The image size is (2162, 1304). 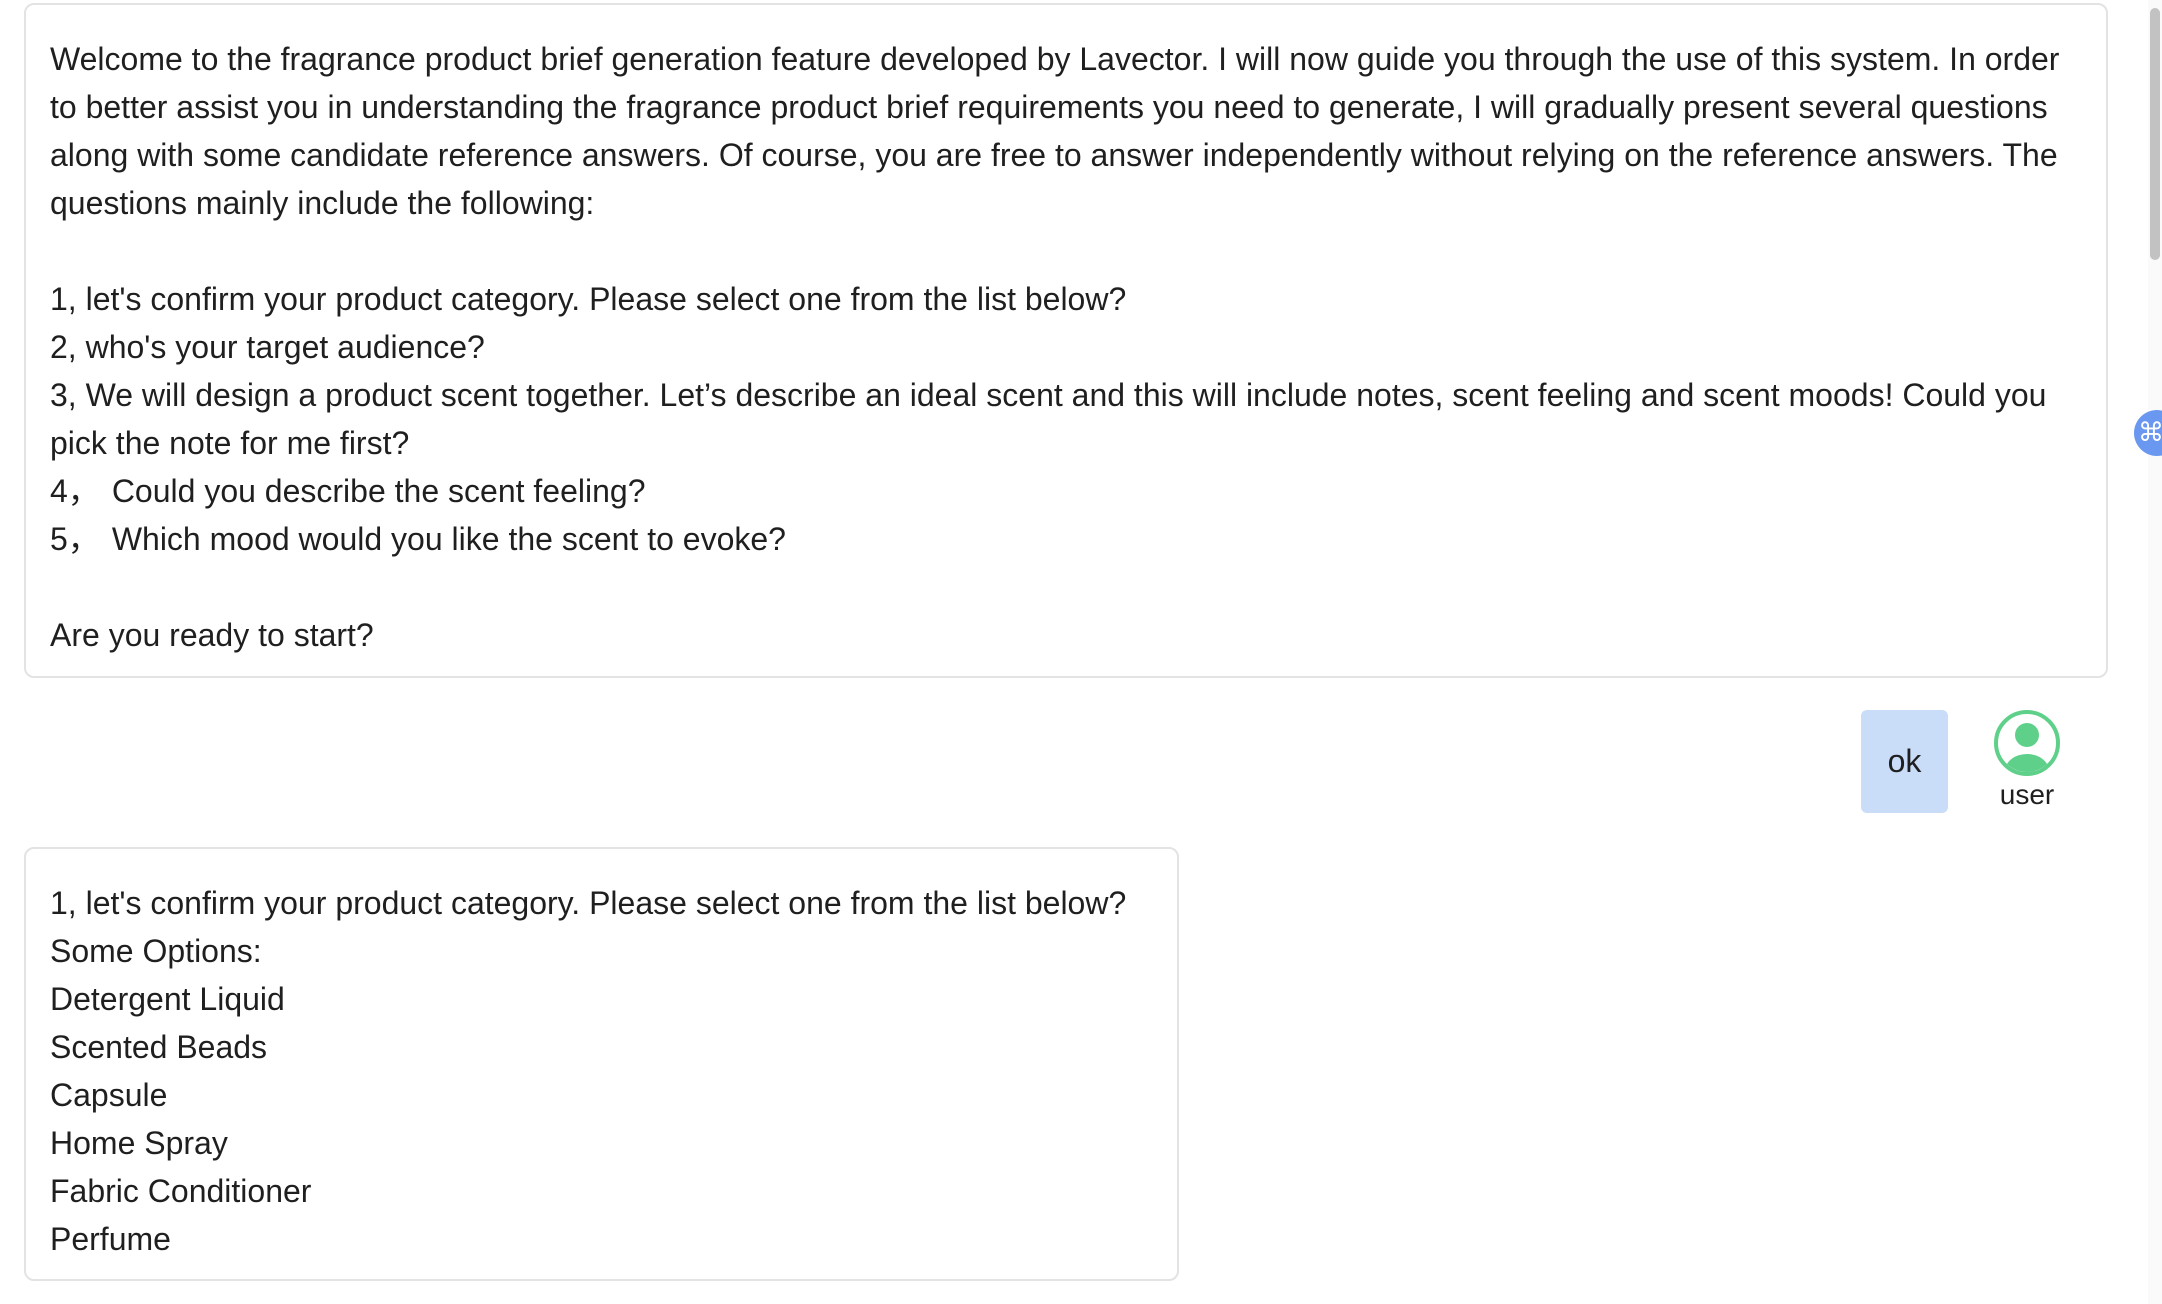 I want to click on question-5-number: 5，, so click(x=75, y=539).